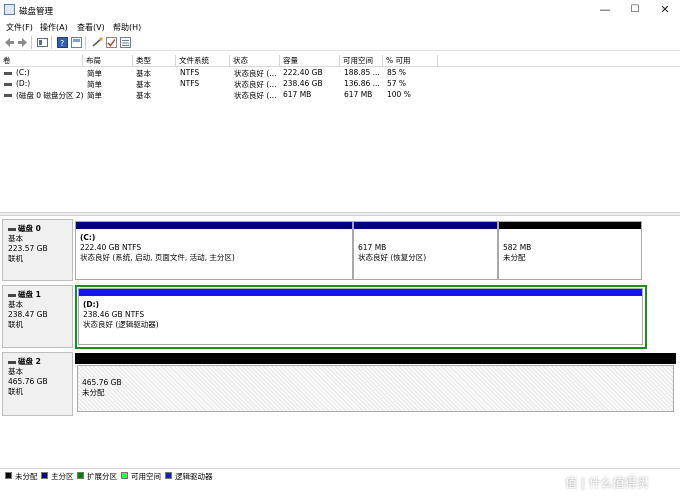  Describe the element at coordinates (44, 475) in the screenshot. I see `legend-swatch-primary` at that location.